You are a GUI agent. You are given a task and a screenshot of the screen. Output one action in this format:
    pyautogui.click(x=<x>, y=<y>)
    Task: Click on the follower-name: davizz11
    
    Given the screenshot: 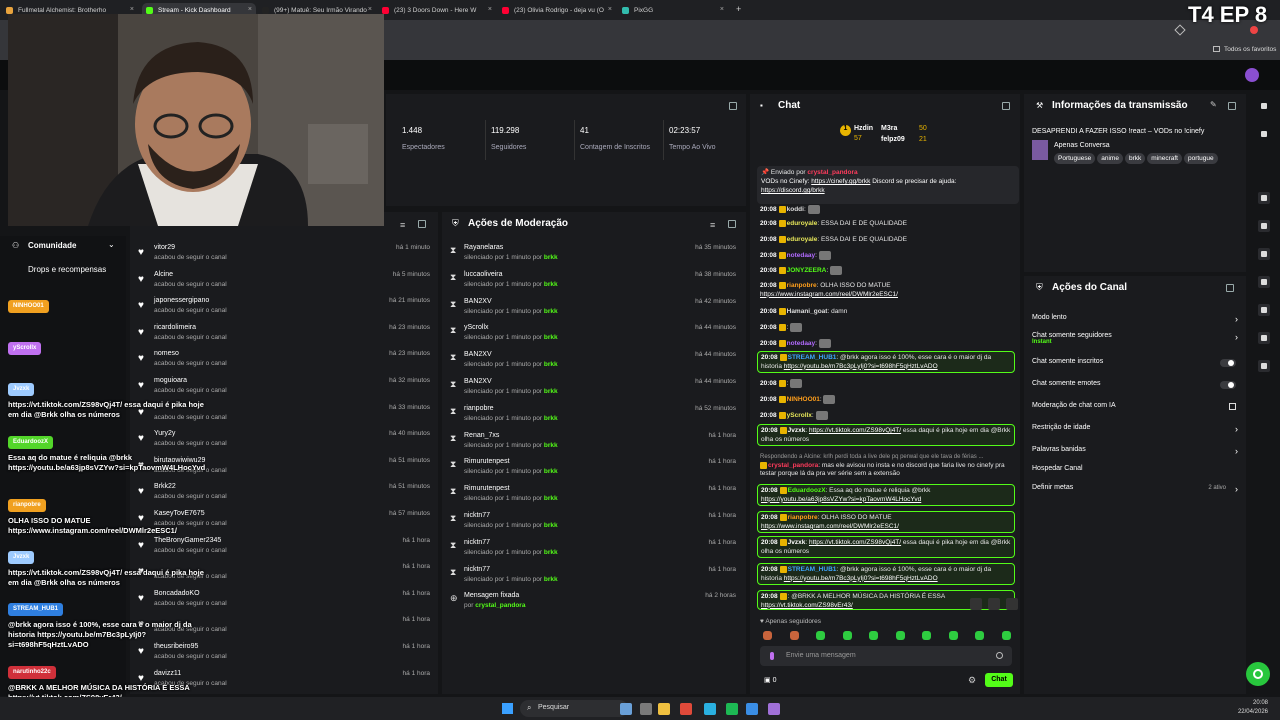 What is the action you would take?
    pyautogui.click(x=167, y=673)
    